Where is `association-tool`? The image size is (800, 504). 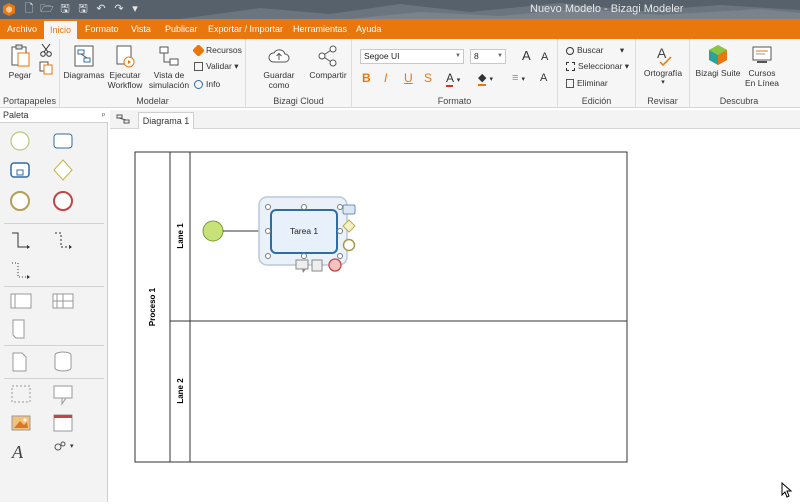 association-tool is located at coordinates (21, 270).